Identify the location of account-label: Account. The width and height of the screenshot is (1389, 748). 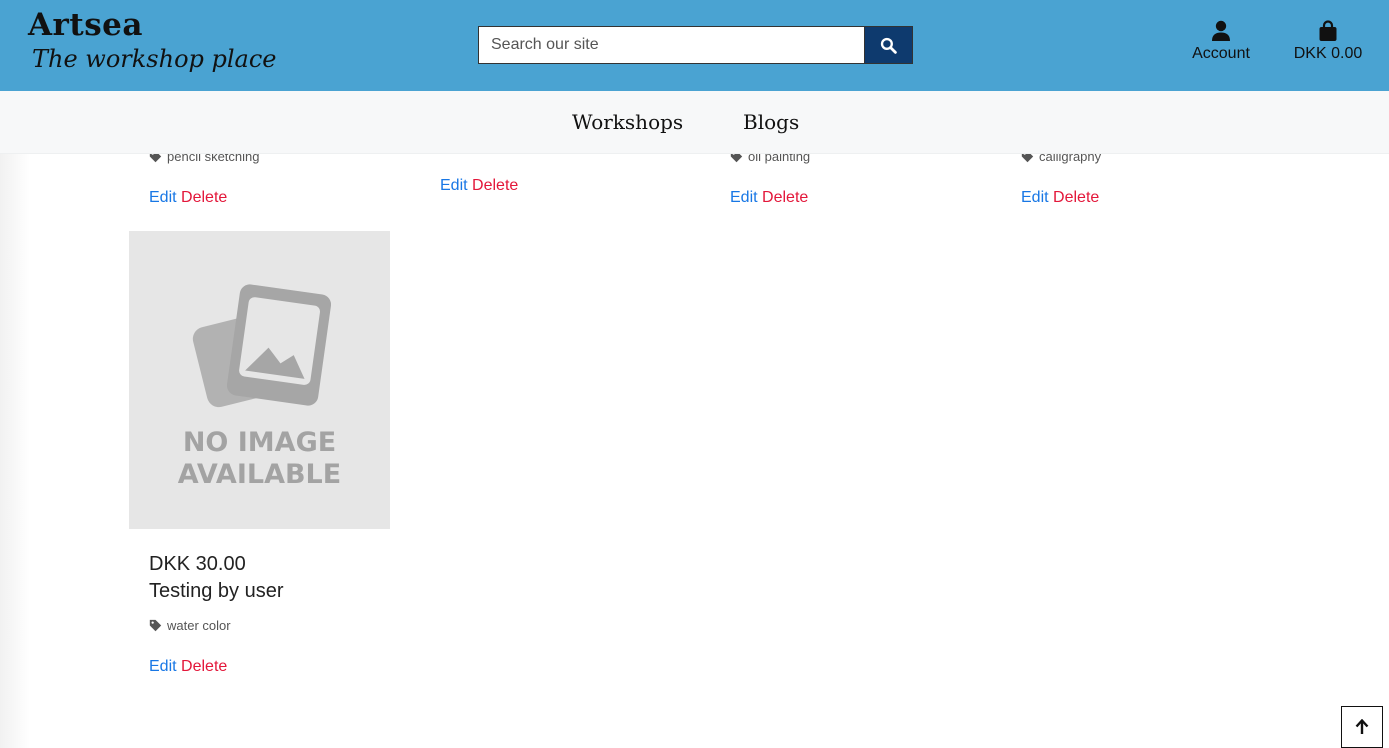
(1221, 53).